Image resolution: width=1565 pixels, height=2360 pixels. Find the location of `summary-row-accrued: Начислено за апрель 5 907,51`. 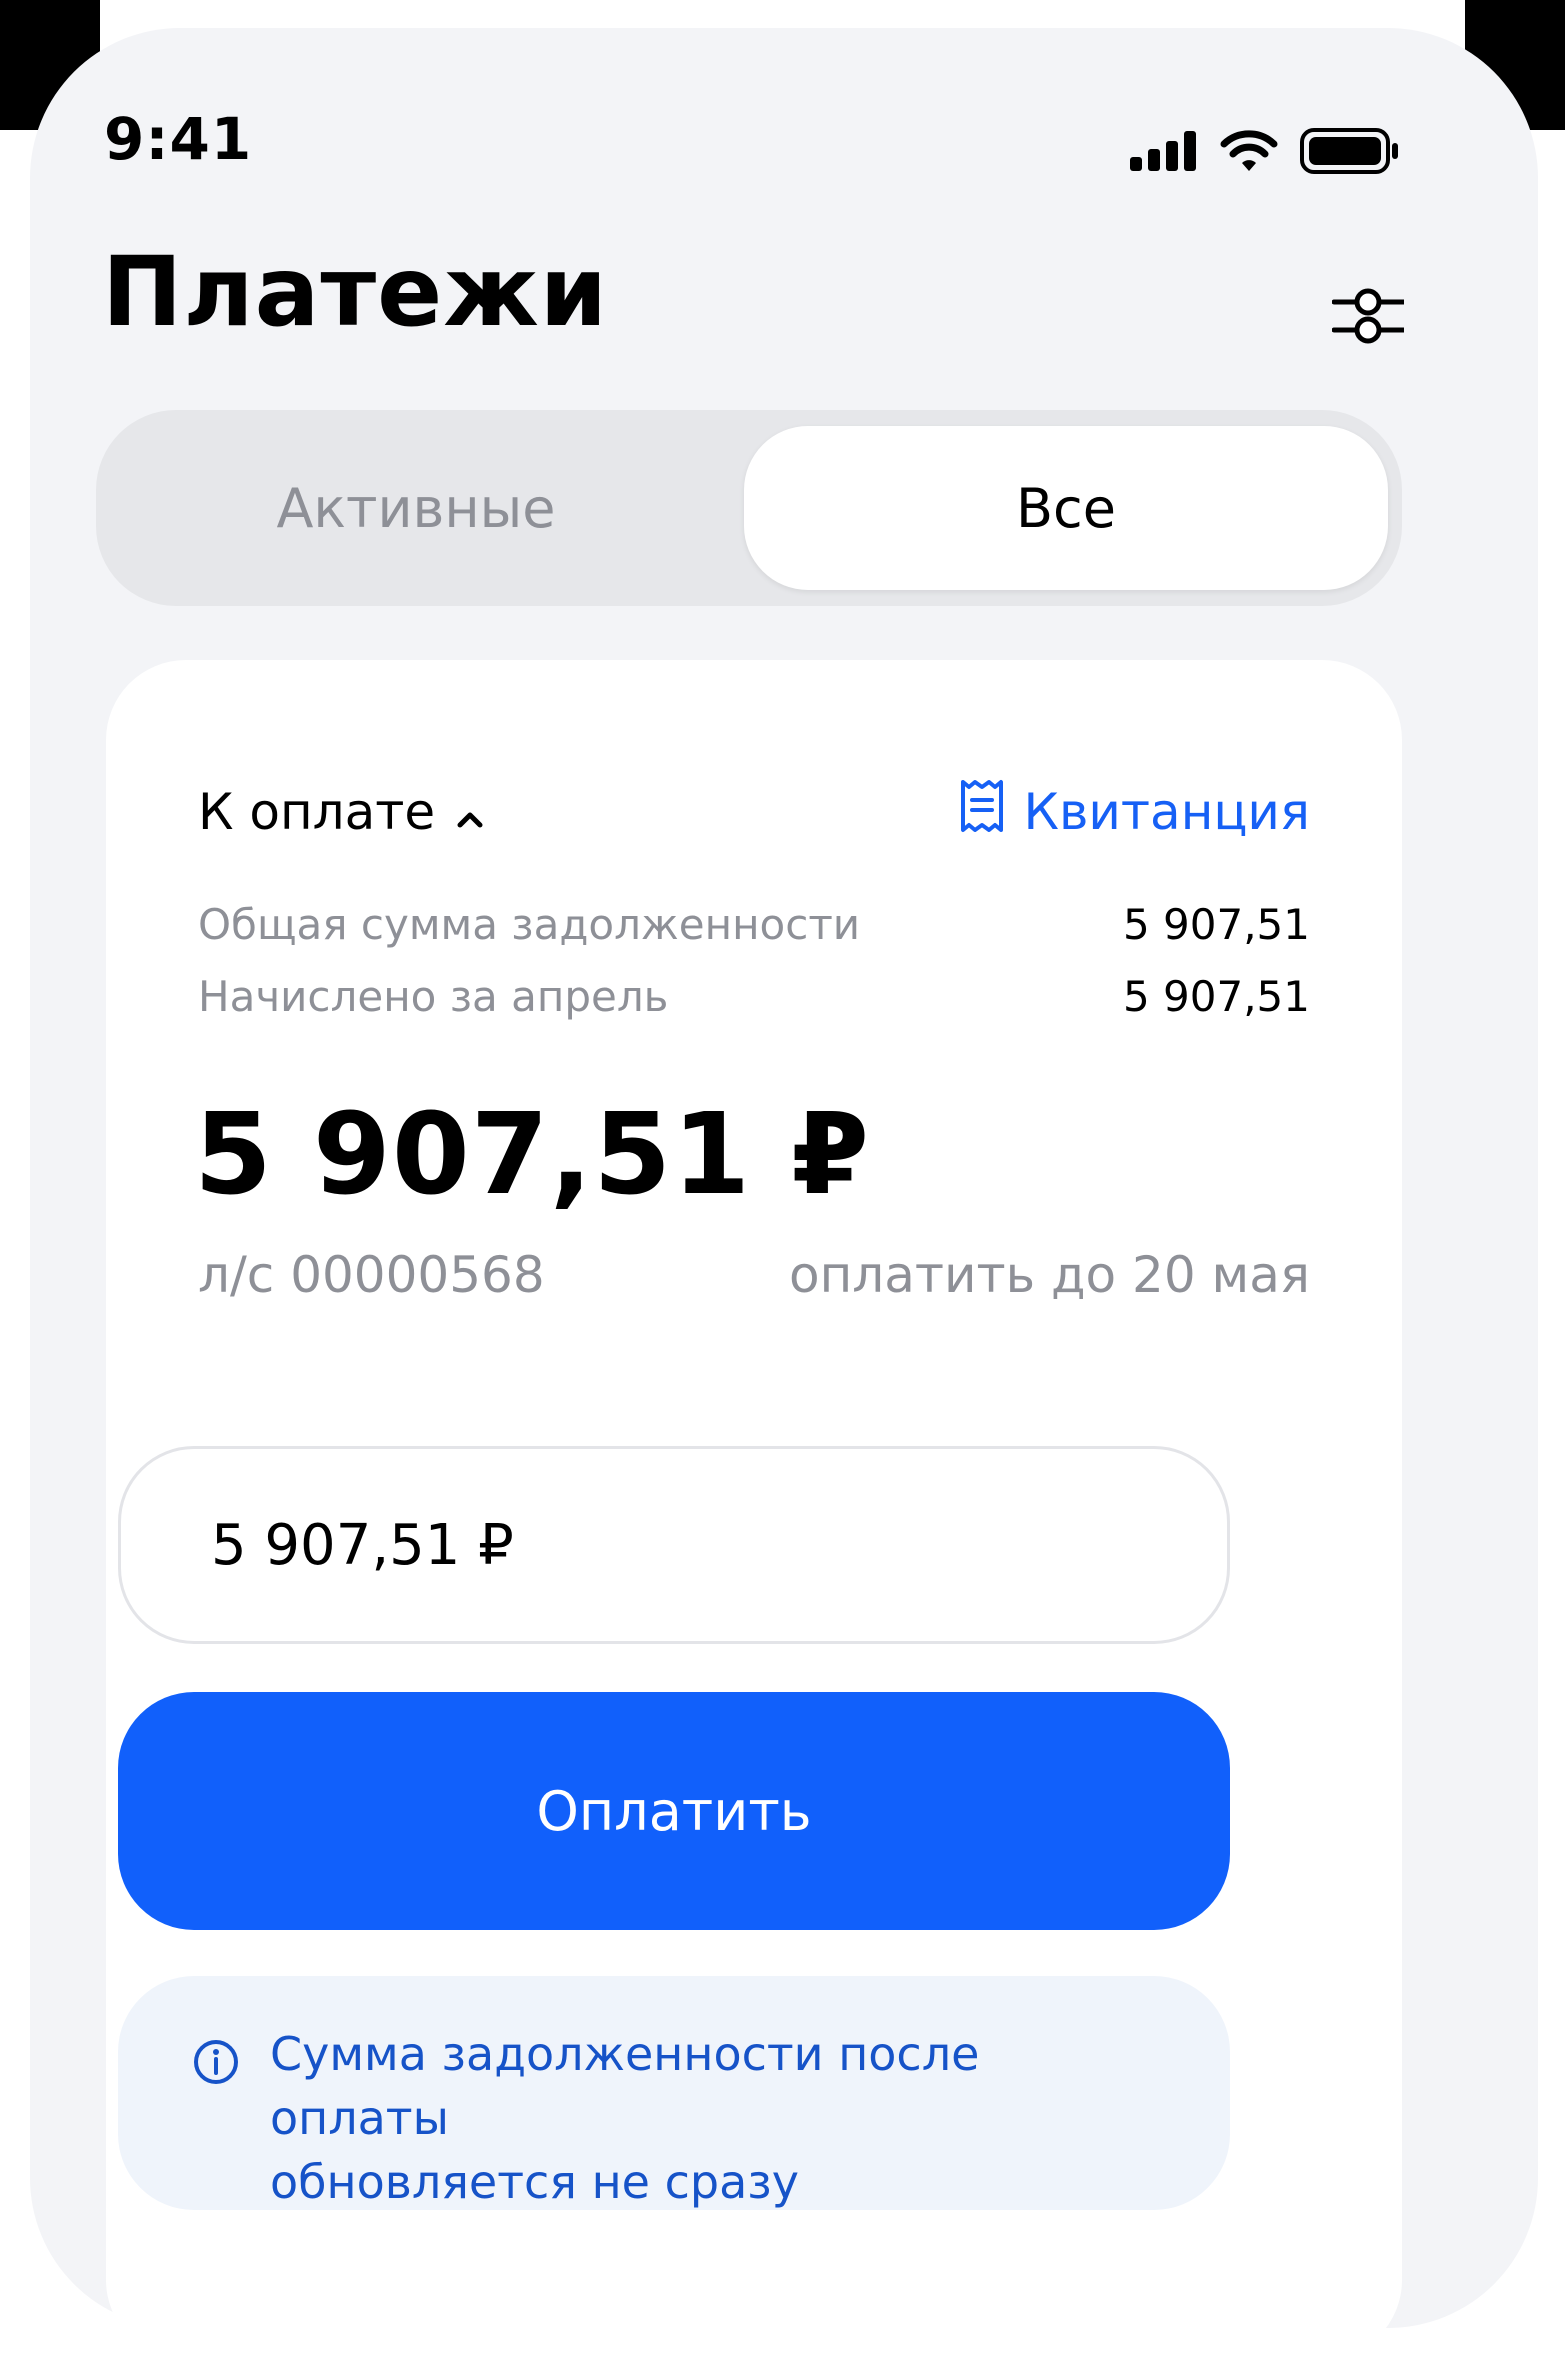

summary-row-accrued: Начислено за апрель 5 907,51 is located at coordinates (754, 996).